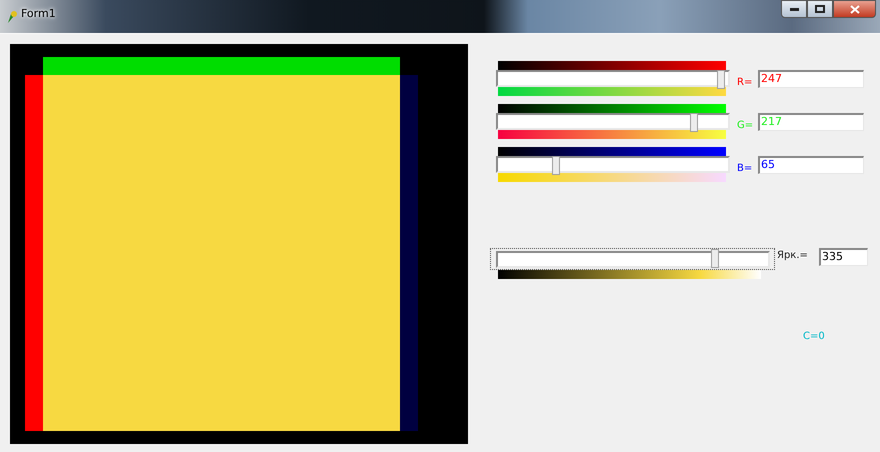 The width and height of the screenshot is (880, 452). What do you see at coordinates (811, 79) in the screenshot?
I see `channel-value-field: 247` at bounding box center [811, 79].